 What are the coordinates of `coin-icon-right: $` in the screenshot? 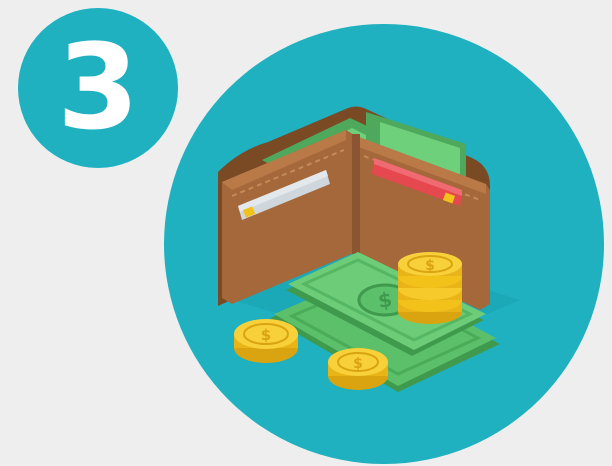 It's located at (358, 369).